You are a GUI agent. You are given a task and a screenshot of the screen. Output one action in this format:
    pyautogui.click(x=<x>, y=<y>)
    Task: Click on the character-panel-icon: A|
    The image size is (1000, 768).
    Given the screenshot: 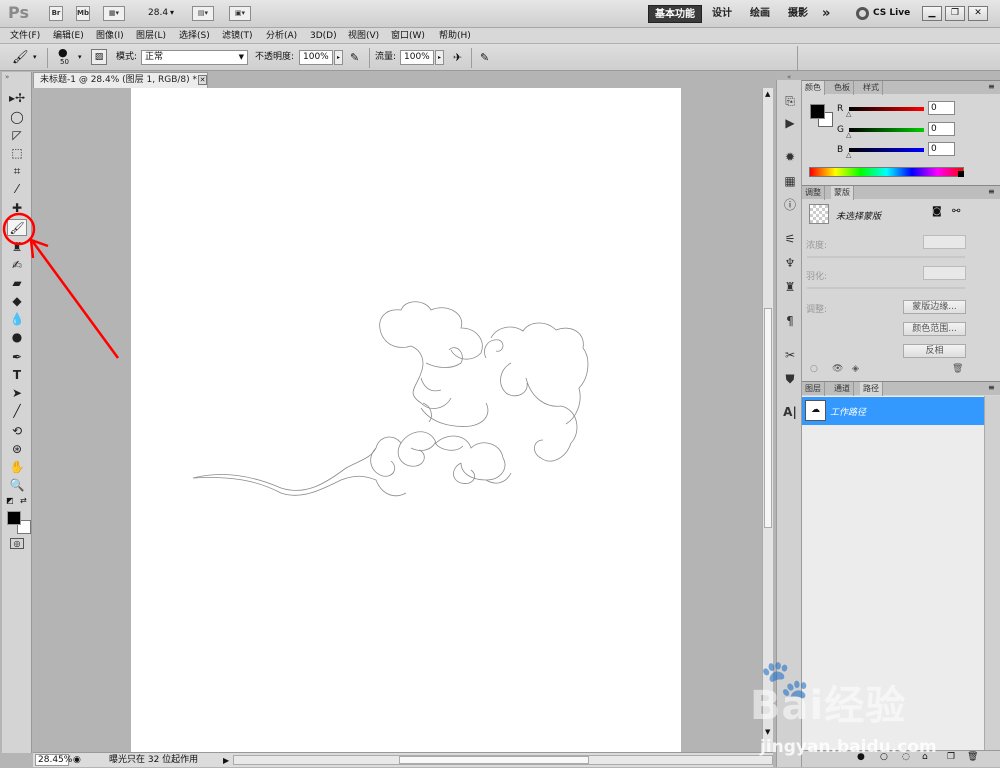 What is the action you would take?
    pyautogui.click(x=790, y=412)
    